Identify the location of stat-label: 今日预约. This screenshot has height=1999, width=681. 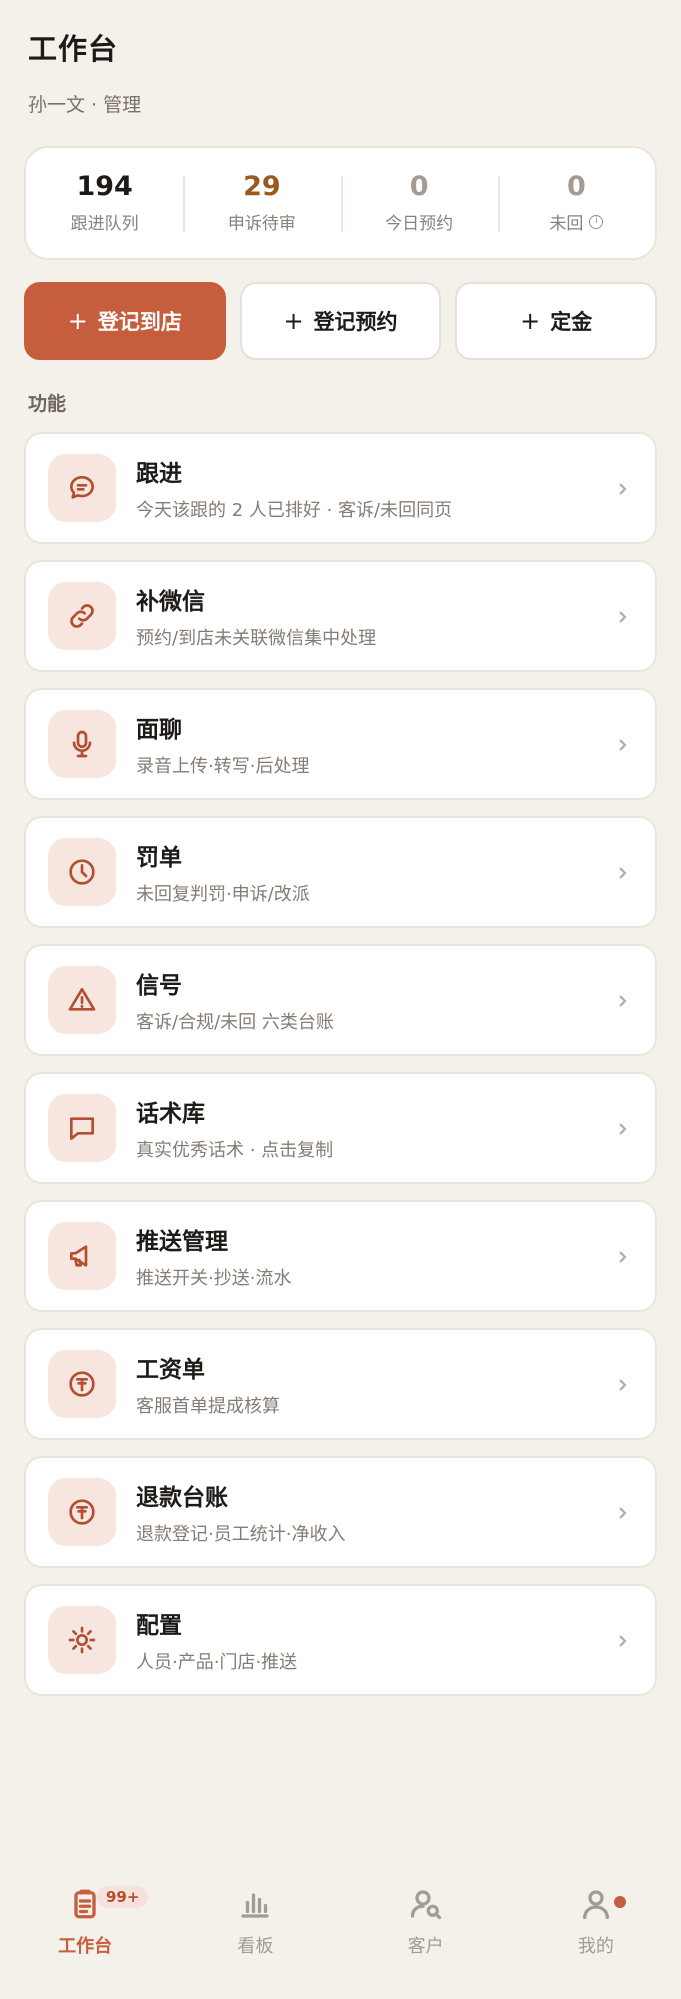
(419, 224).